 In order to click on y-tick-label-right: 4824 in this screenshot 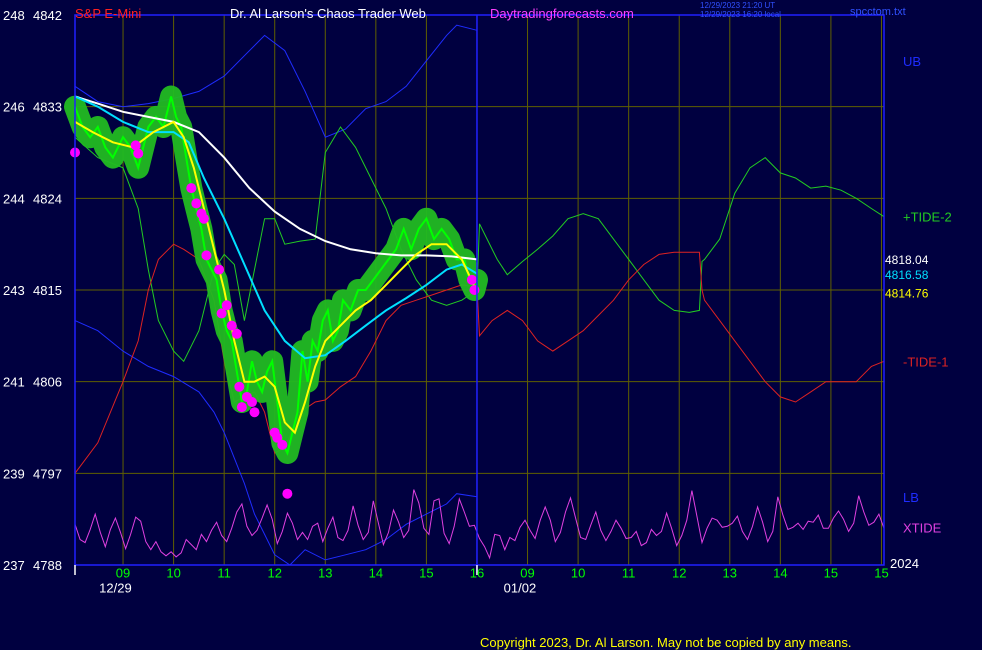, I will do `click(47, 198)`.